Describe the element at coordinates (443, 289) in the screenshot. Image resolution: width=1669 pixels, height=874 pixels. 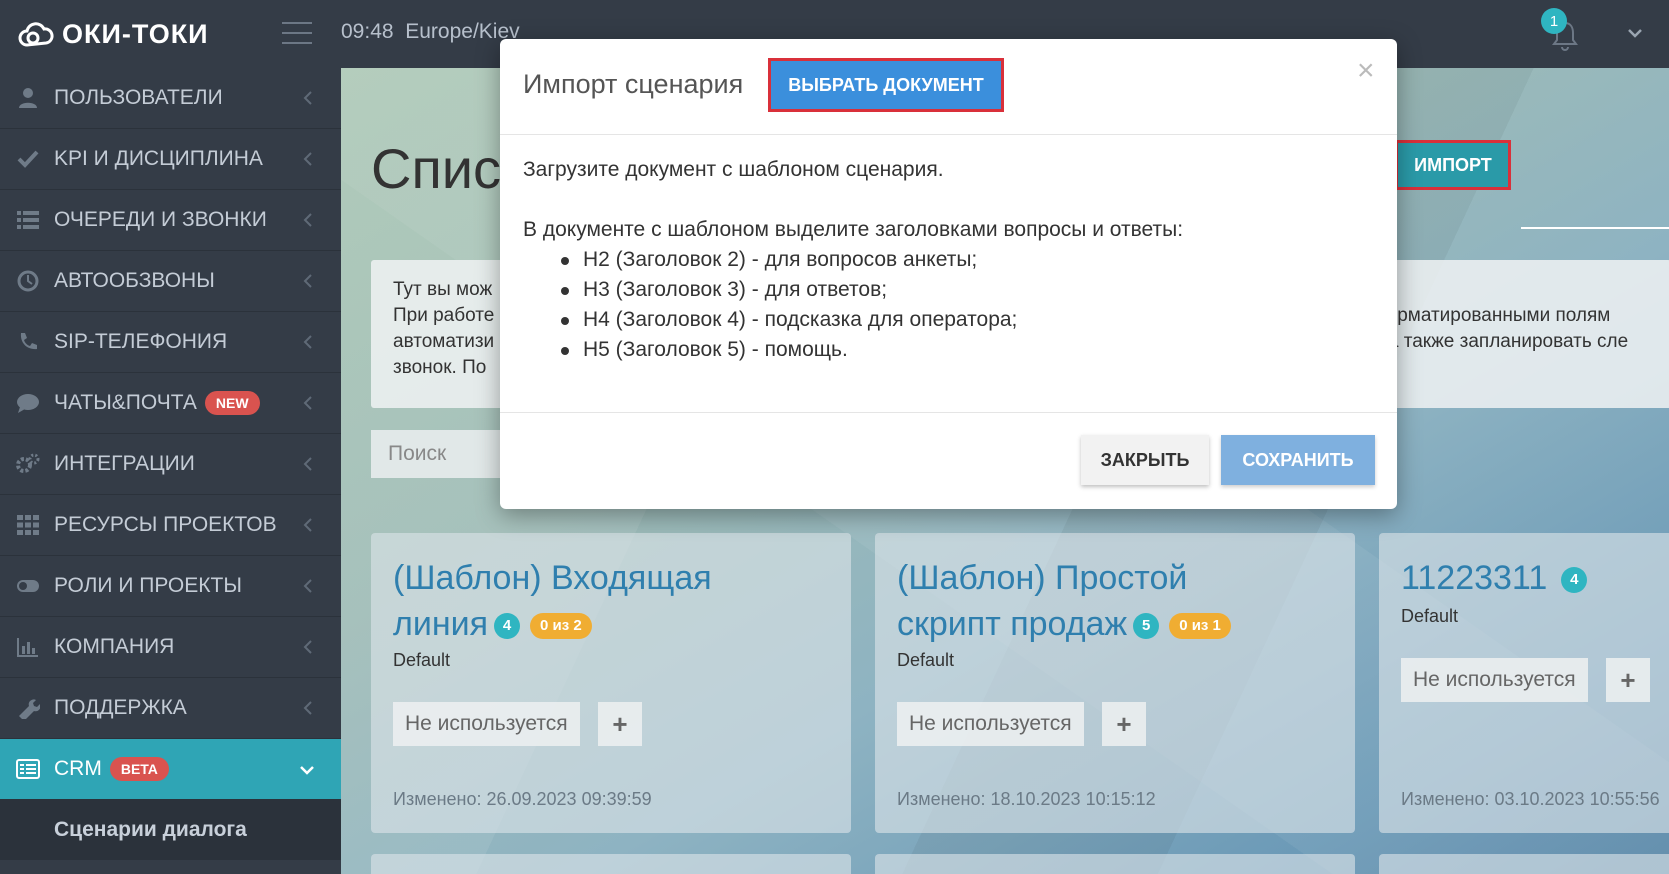
I see `info-text-line: Тут вы мож` at that location.